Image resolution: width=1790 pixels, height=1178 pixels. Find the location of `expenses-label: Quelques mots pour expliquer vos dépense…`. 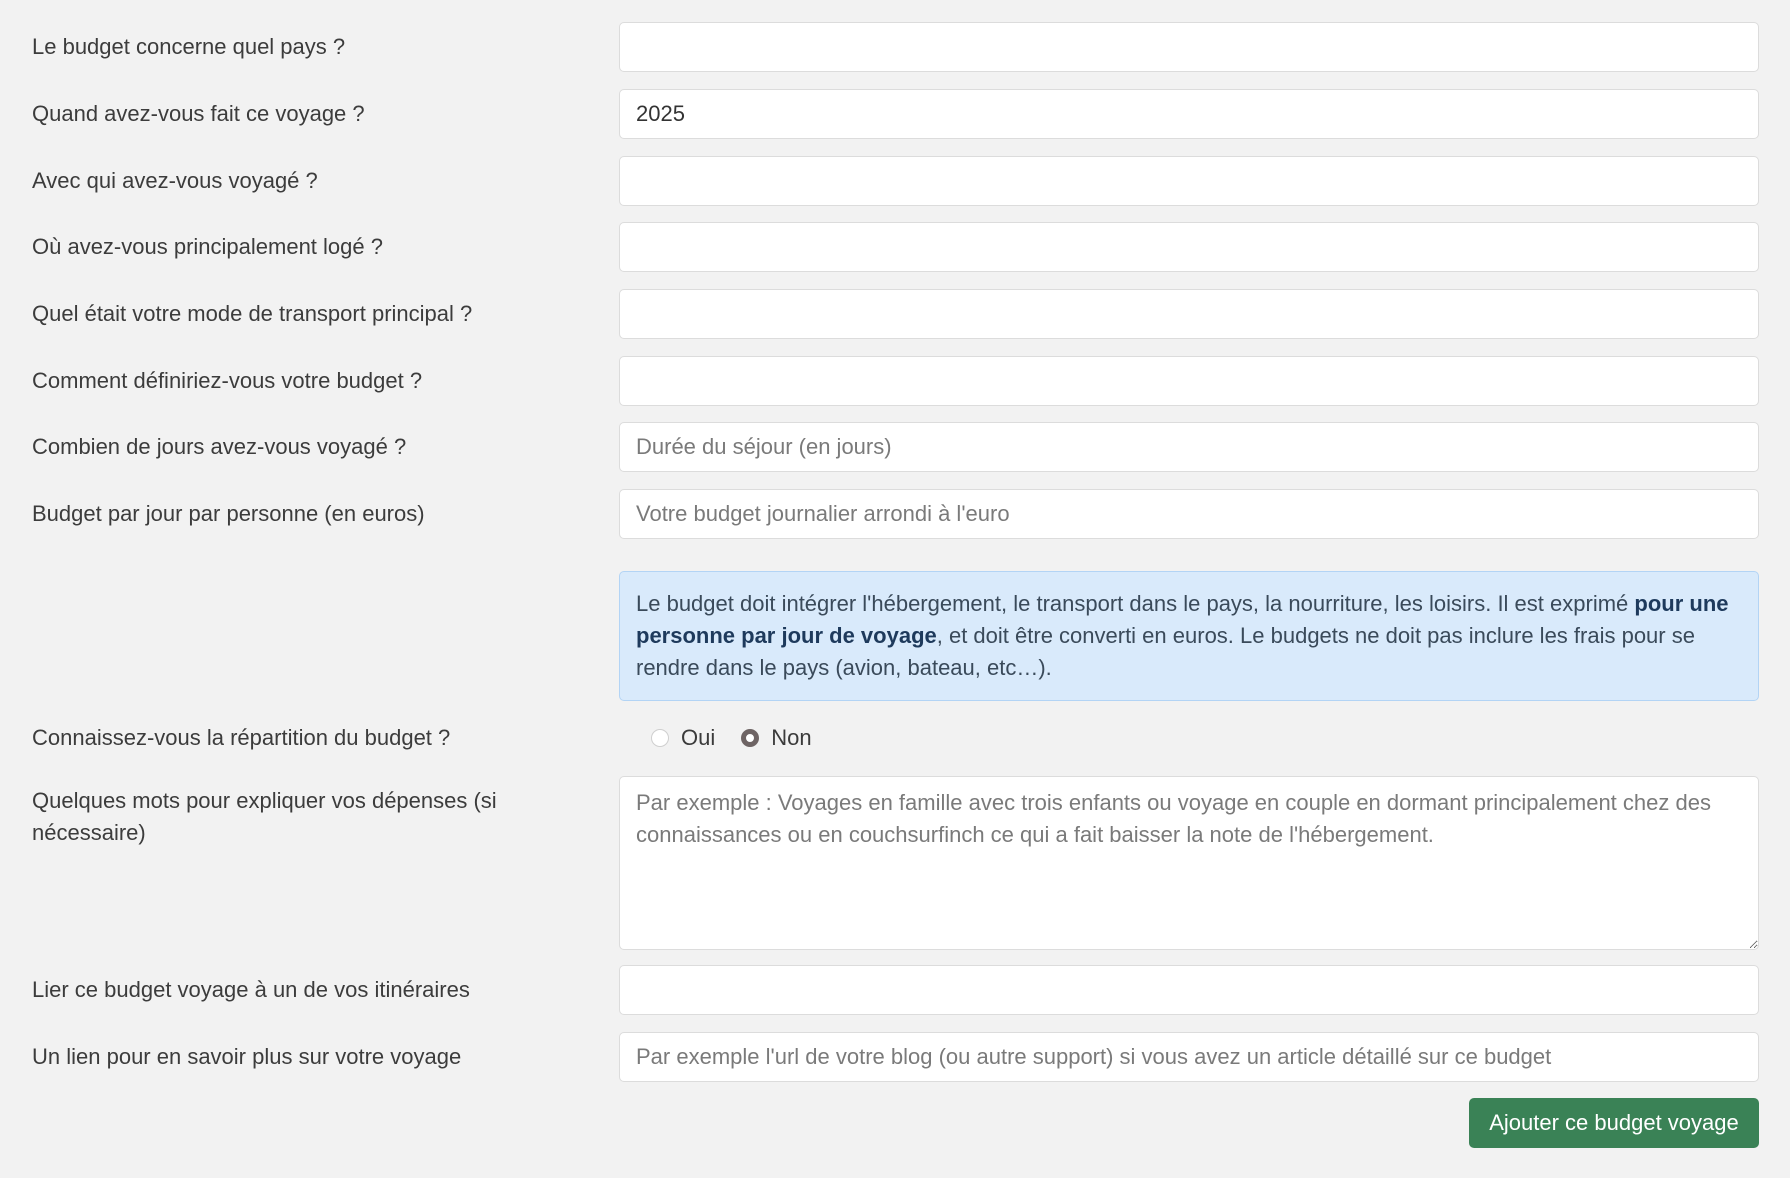

expenses-label: Quelques mots pour expliquer vos dépense… is located at coordinates (264, 816).